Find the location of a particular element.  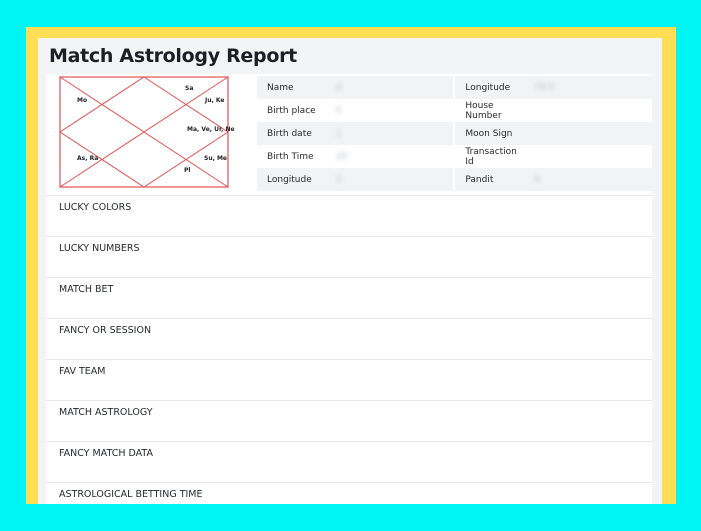

section-title: LUCKY NUMBERS is located at coordinates (99, 248).